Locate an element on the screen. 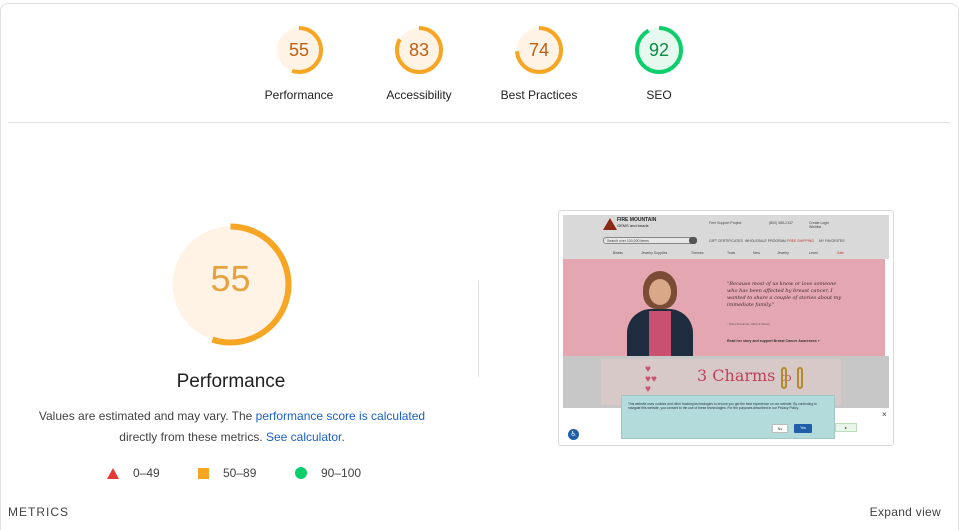 The height and width of the screenshot is (530, 959). performance-gauge-large: 55 is located at coordinates (230, 284).